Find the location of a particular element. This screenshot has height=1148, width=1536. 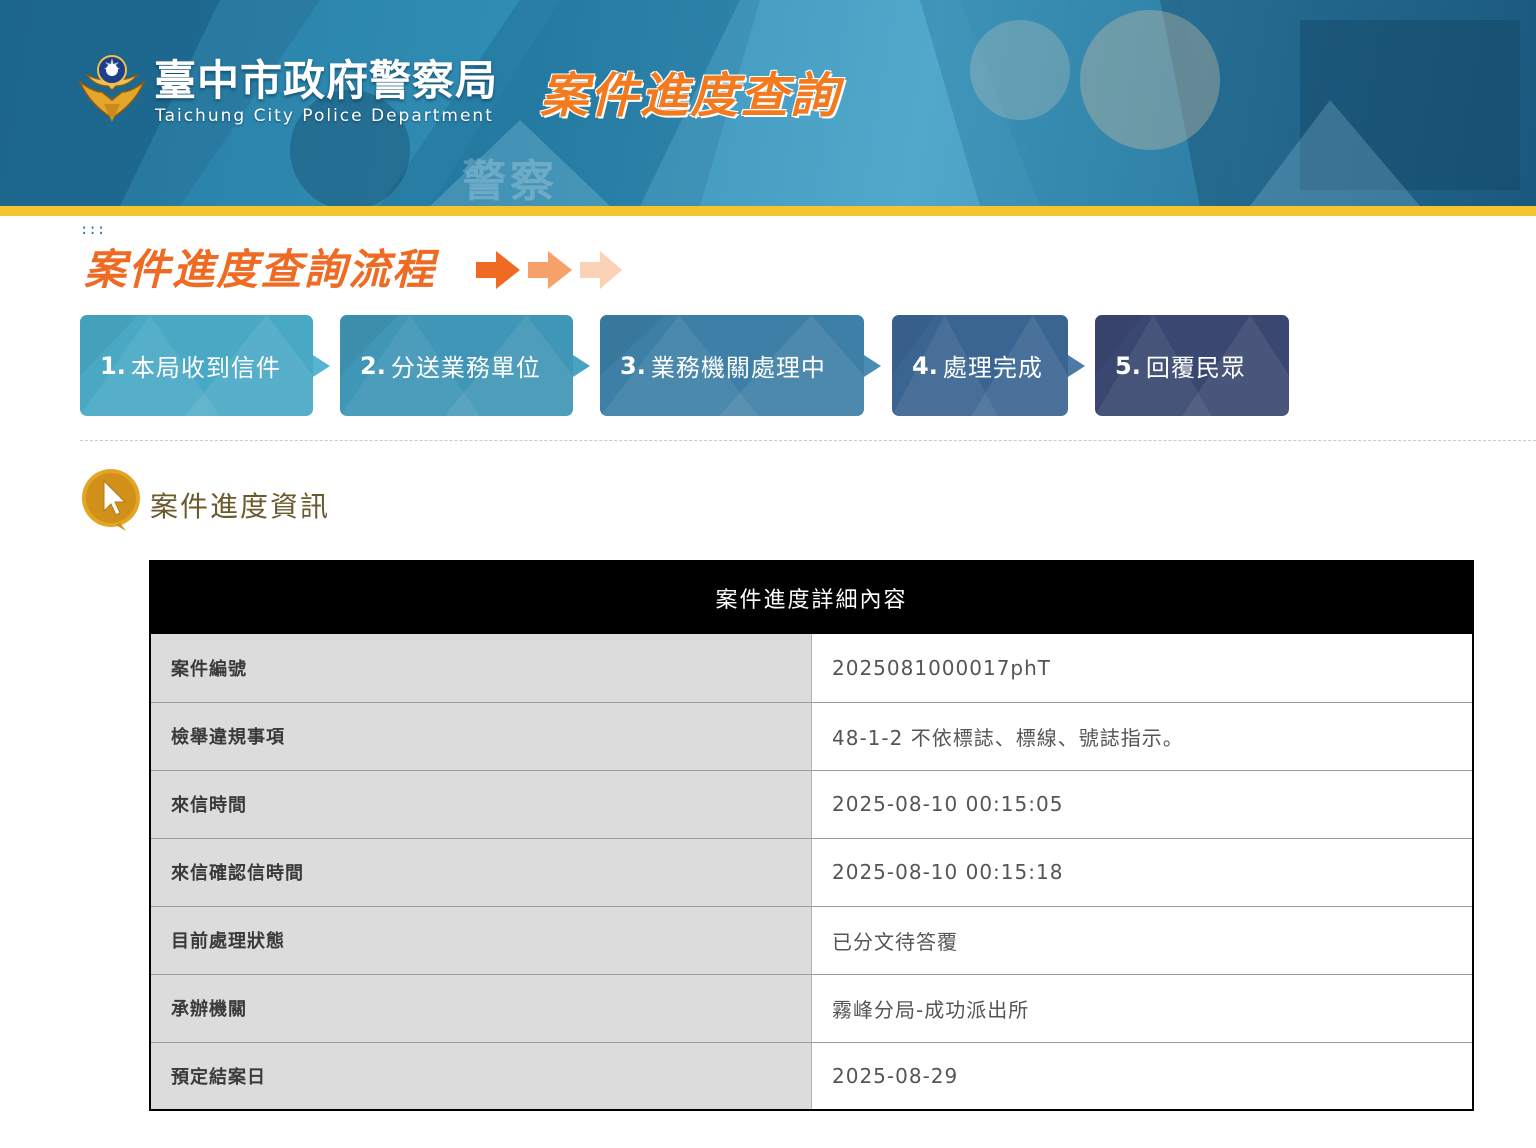

banner-accent-bar is located at coordinates (768, 211).